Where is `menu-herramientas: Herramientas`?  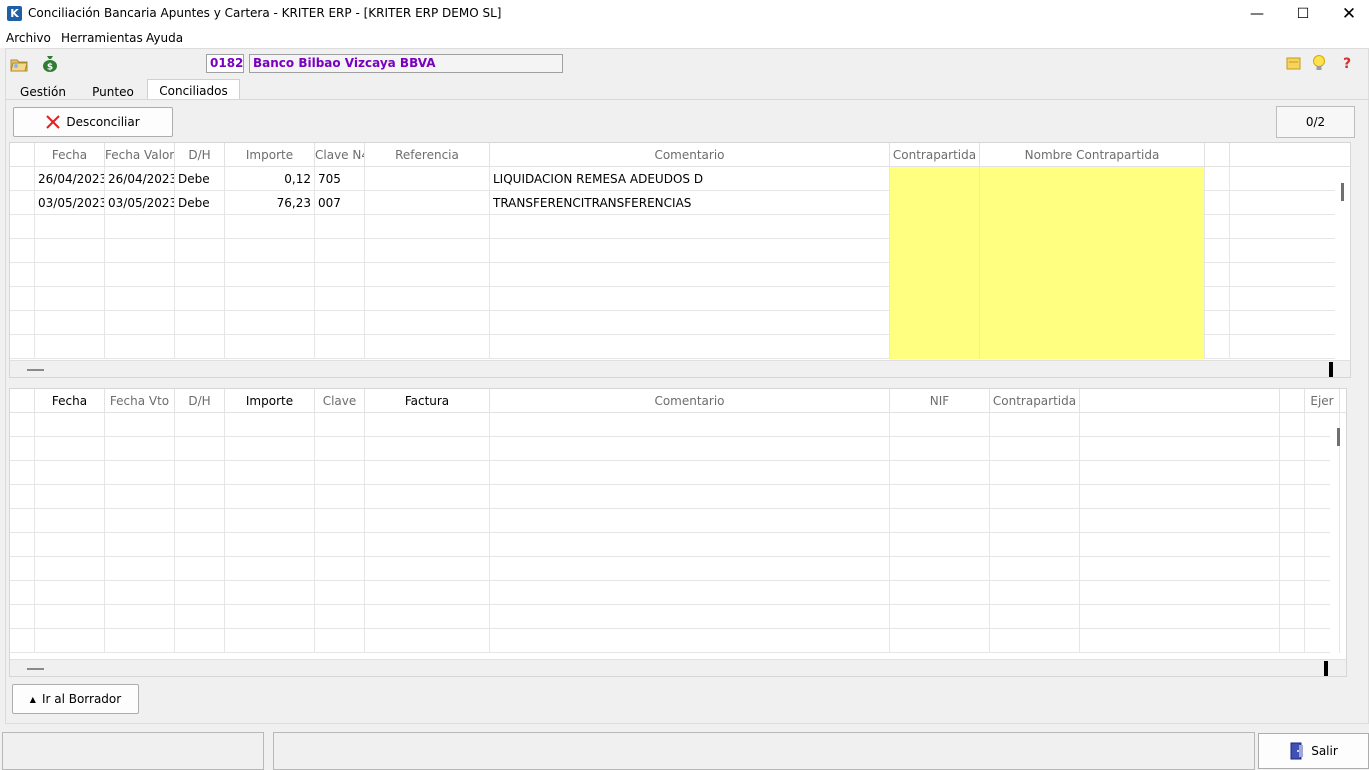
menu-herramientas: Herramientas is located at coordinates (102, 38).